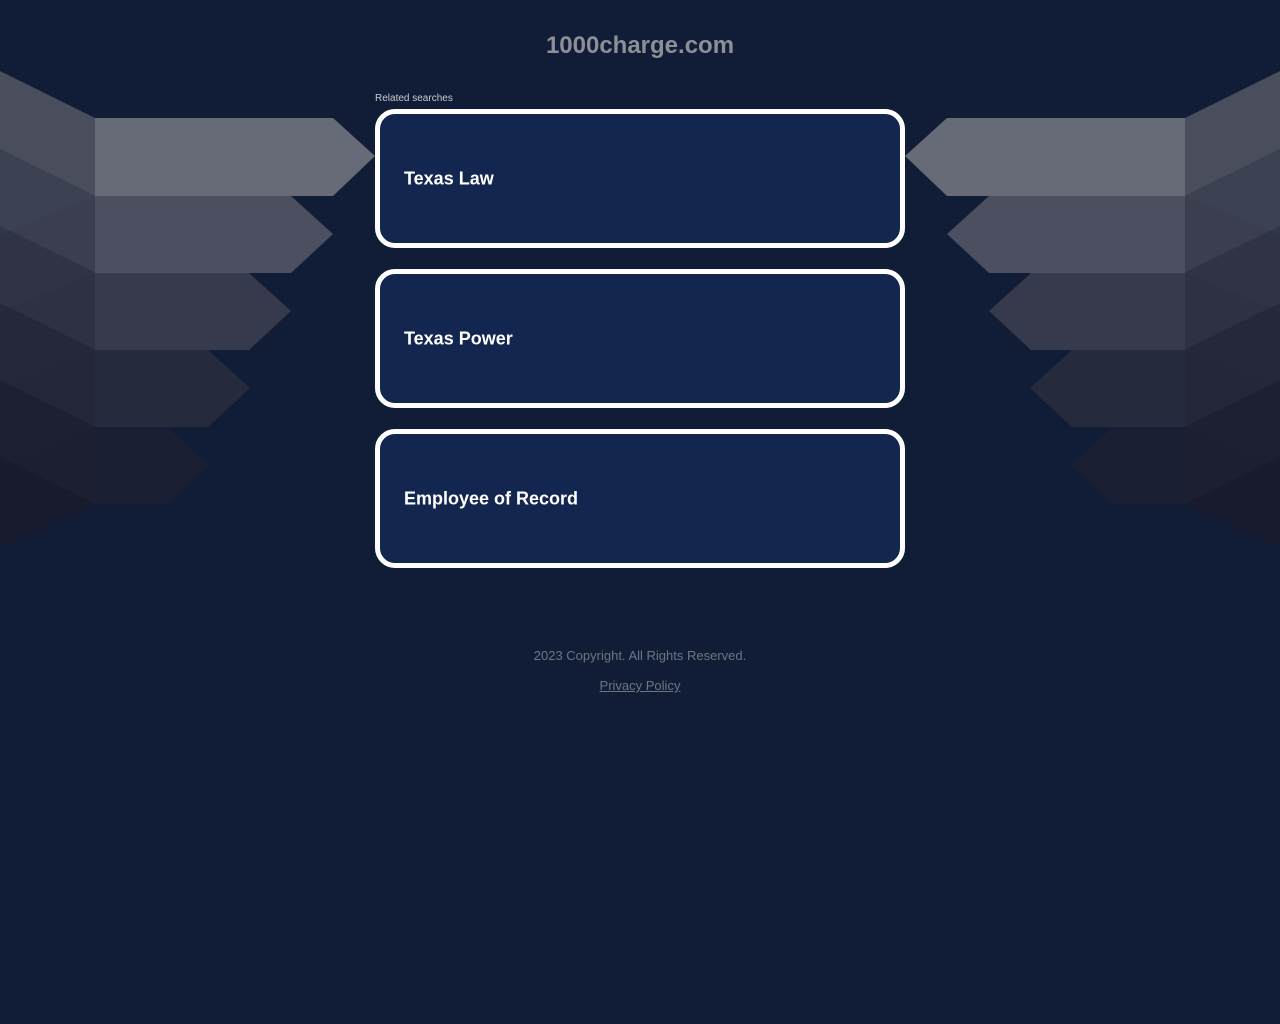  Describe the element at coordinates (1092, 309) in the screenshot. I see `right-wing-decoration` at that location.